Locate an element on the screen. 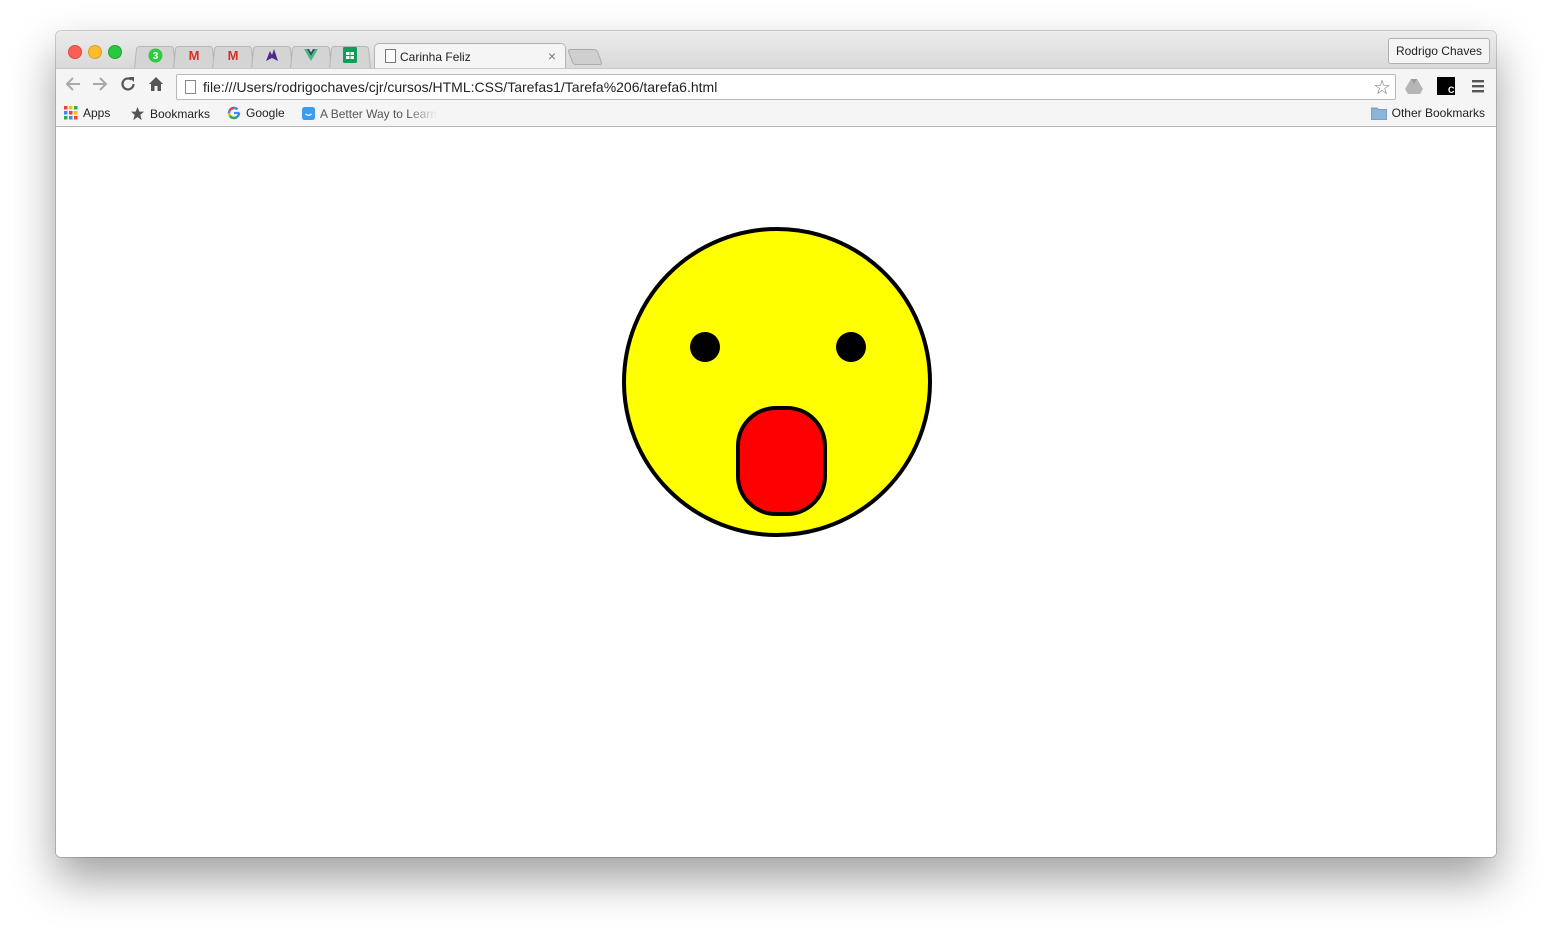 The image size is (1552, 937). bookmark-better-way: A Better Way to Learn is located at coordinates (369, 113).